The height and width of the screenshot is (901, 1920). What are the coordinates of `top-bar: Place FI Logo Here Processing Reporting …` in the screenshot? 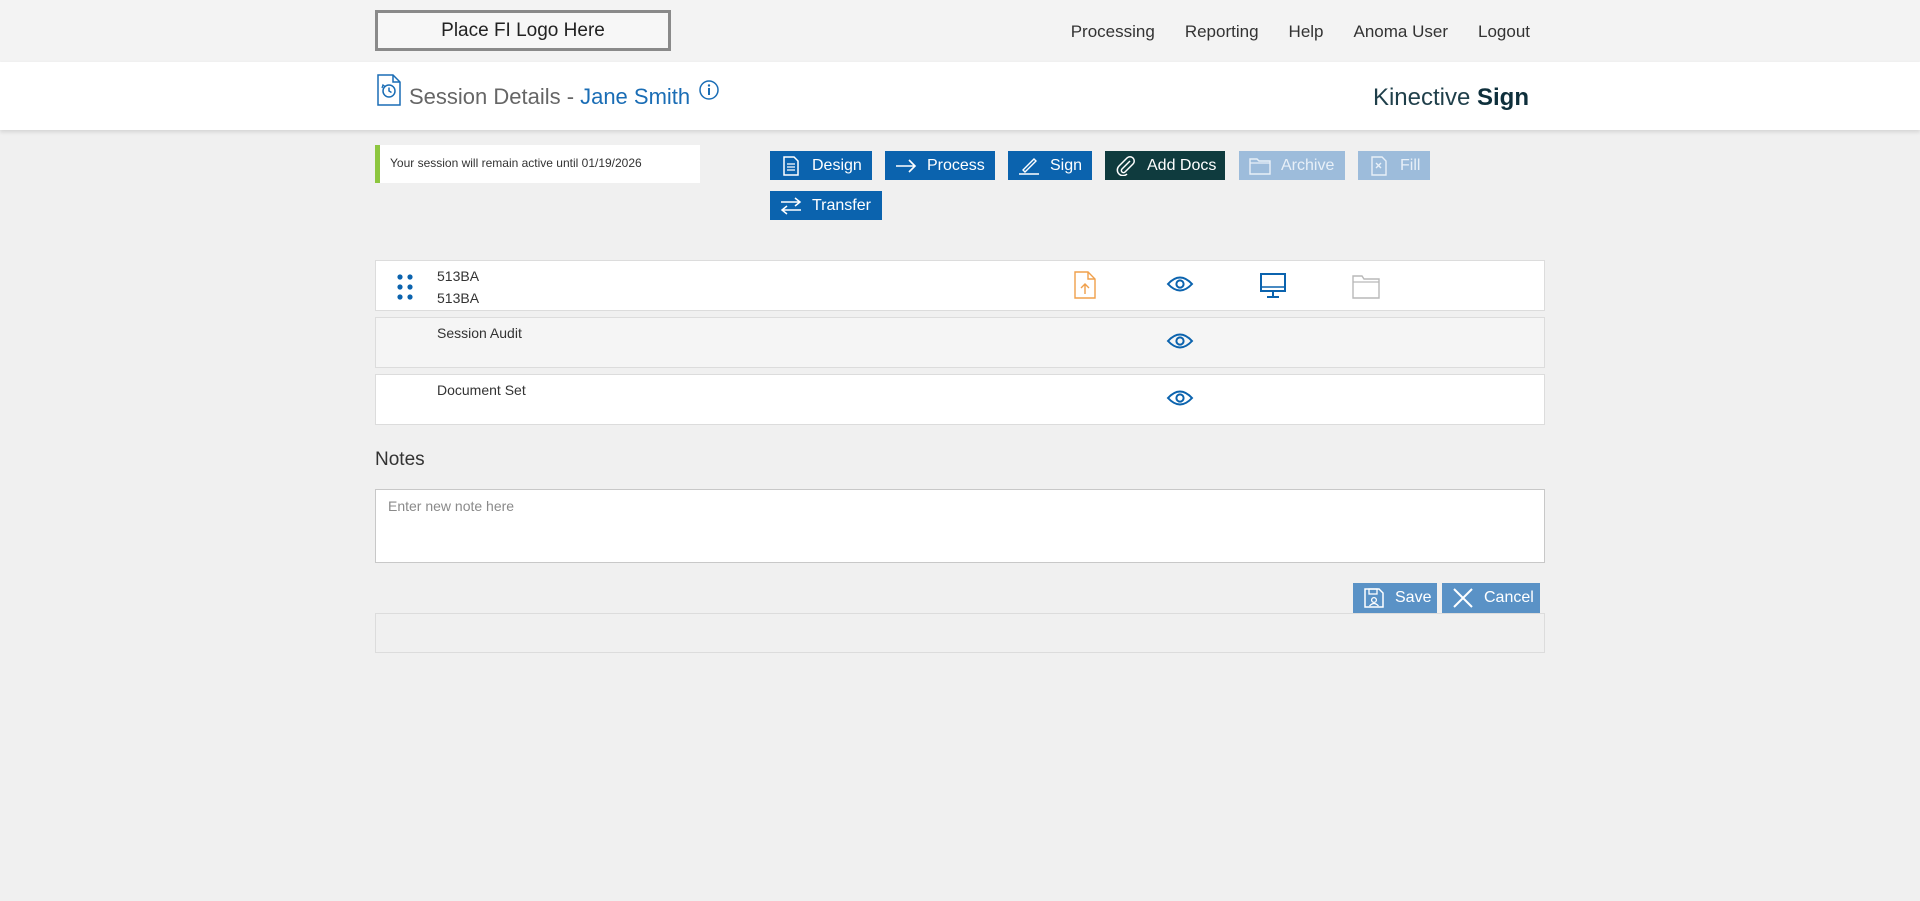 It's located at (960, 31).